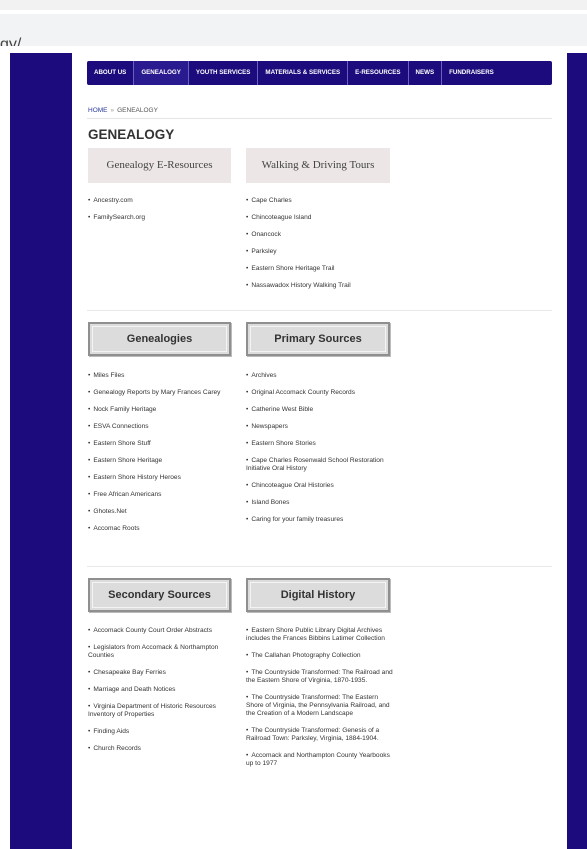 This screenshot has width=587, height=849. I want to click on list-item: • Marriage and Death Notices, so click(158, 690).